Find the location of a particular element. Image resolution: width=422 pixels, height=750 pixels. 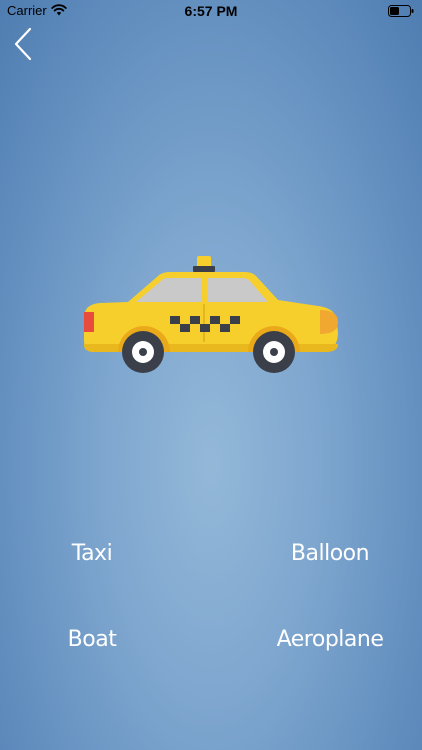

option-balloon: Balloon is located at coordinates (330, 553).